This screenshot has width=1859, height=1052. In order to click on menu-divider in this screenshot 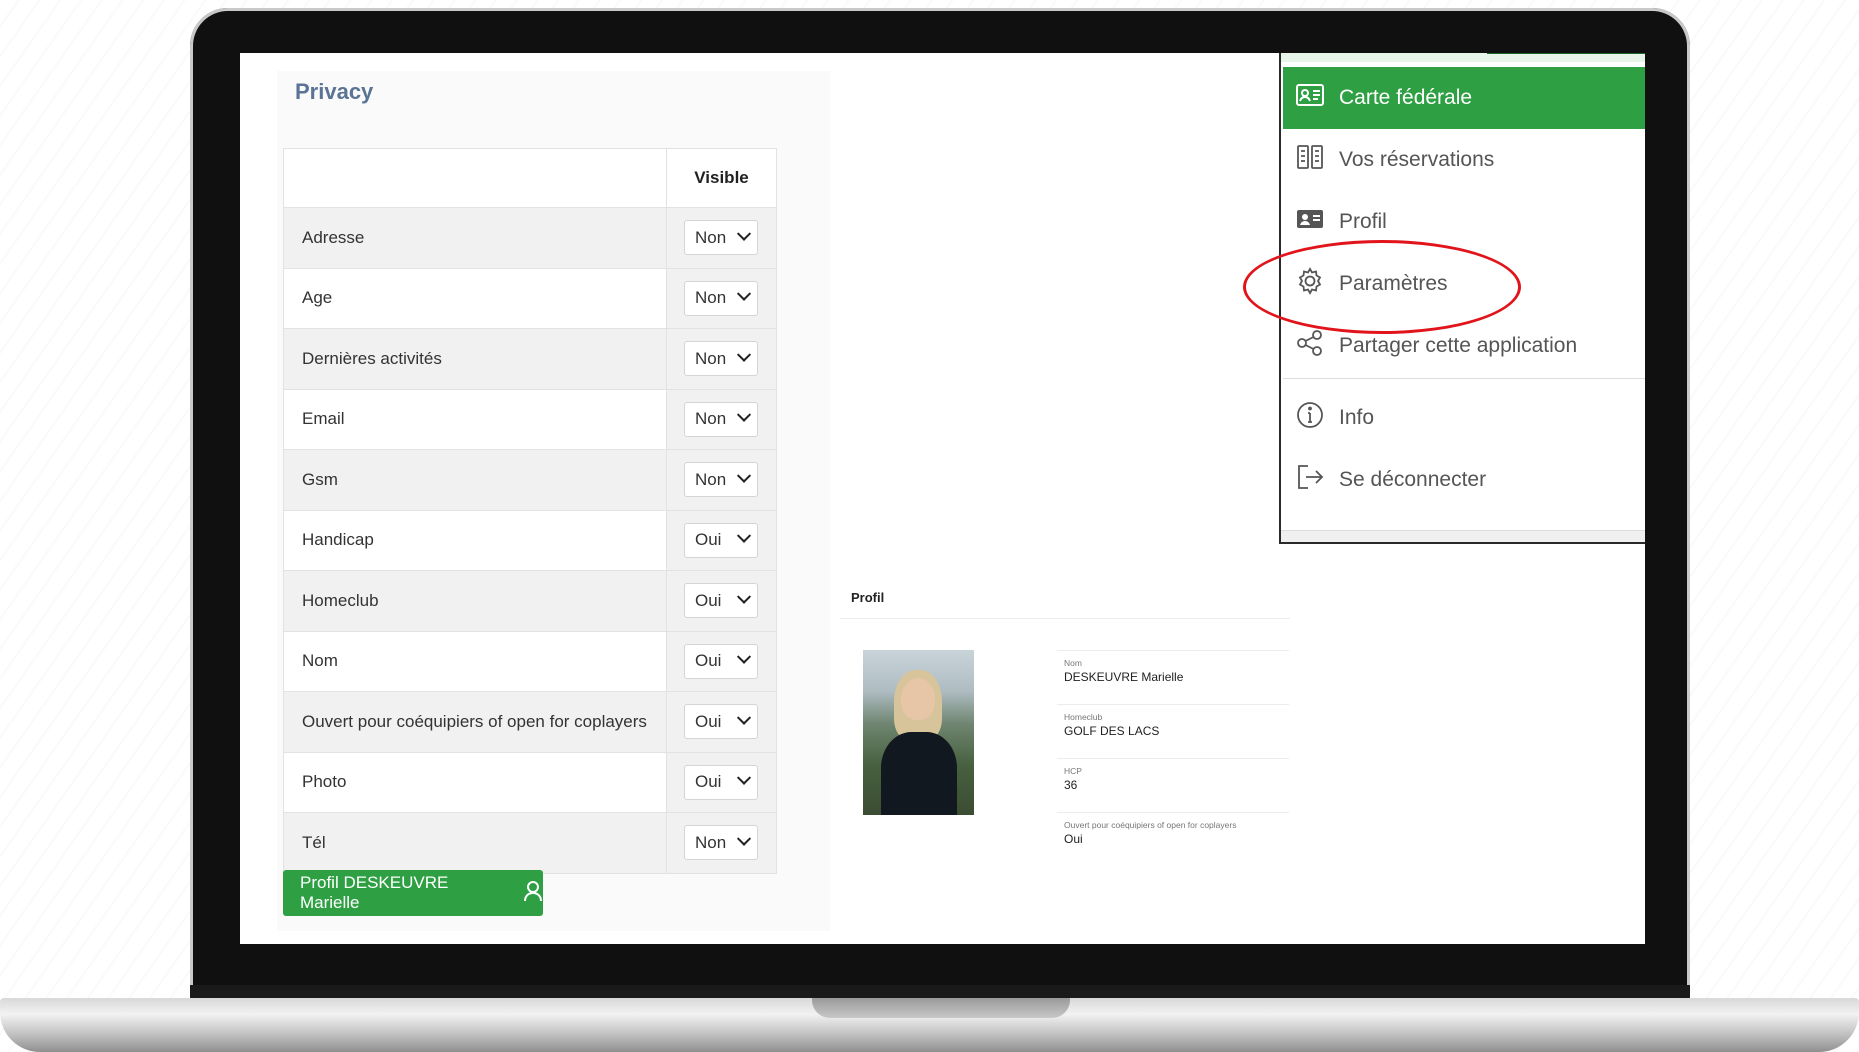, I will do `click(1464, 378)`.